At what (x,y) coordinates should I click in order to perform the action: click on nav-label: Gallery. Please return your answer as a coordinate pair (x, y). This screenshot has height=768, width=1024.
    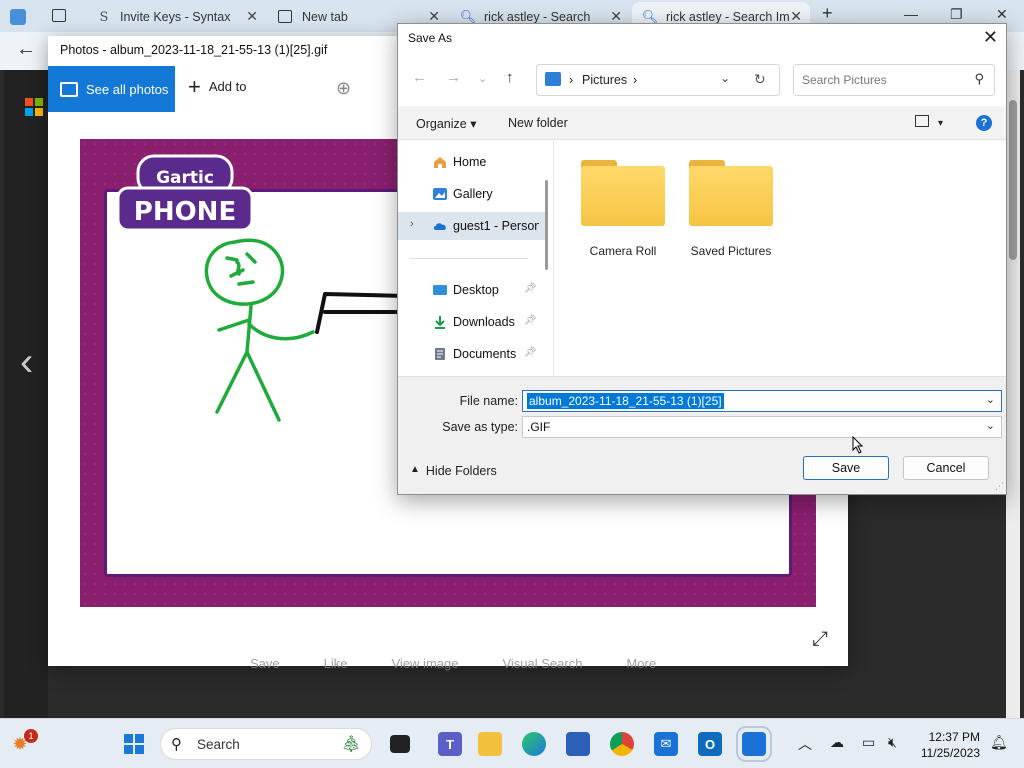
    Looking at the image, I should click on (473, 194).